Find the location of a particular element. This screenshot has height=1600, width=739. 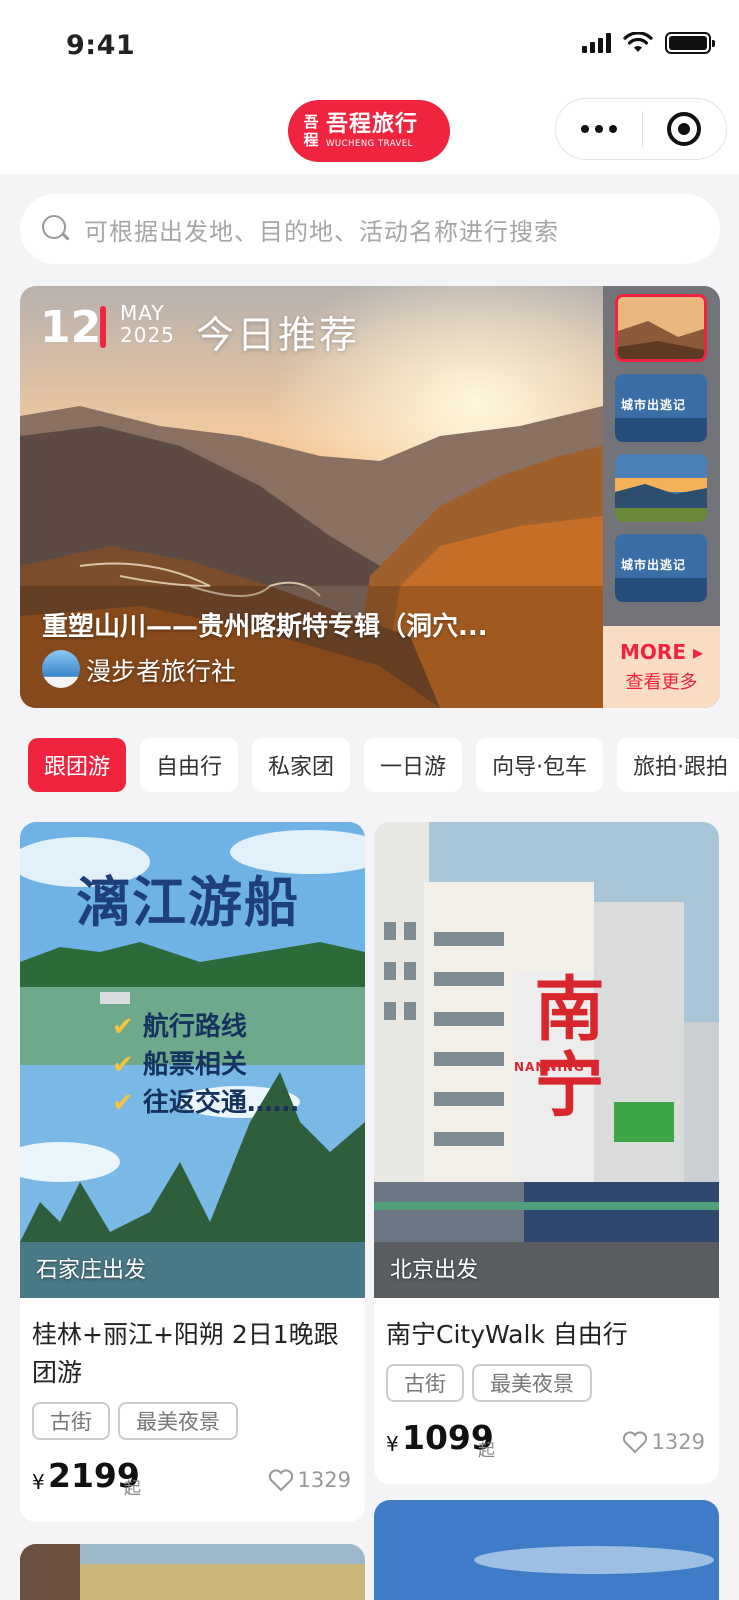

cellular-signal-icon is located at coordinates (596, 43).